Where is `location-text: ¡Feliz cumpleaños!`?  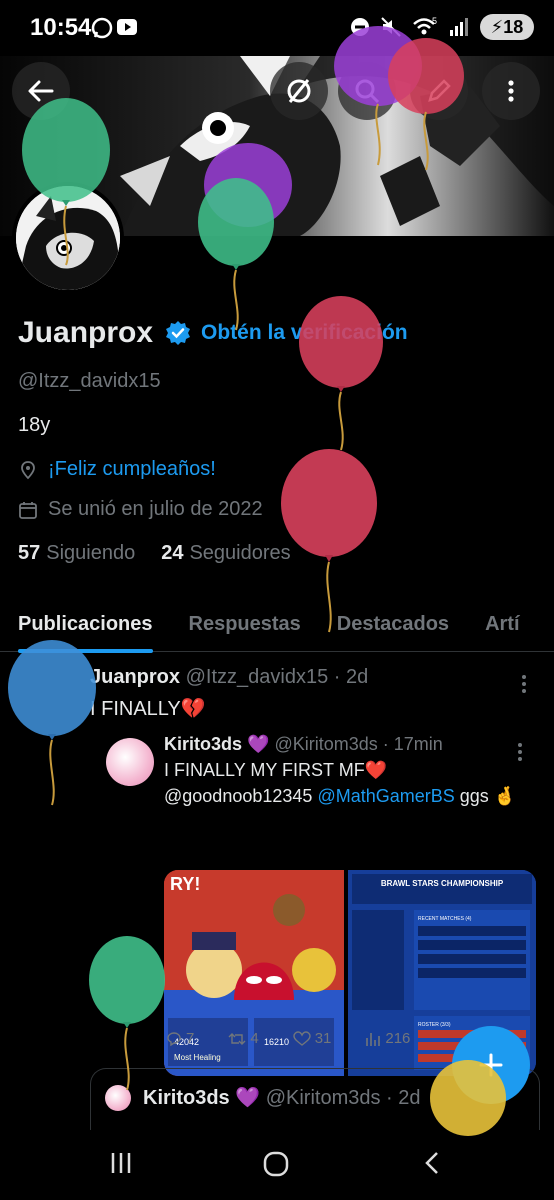
location-text: ¡Feliz cumpleaños! is located at coordinates (132, 469).